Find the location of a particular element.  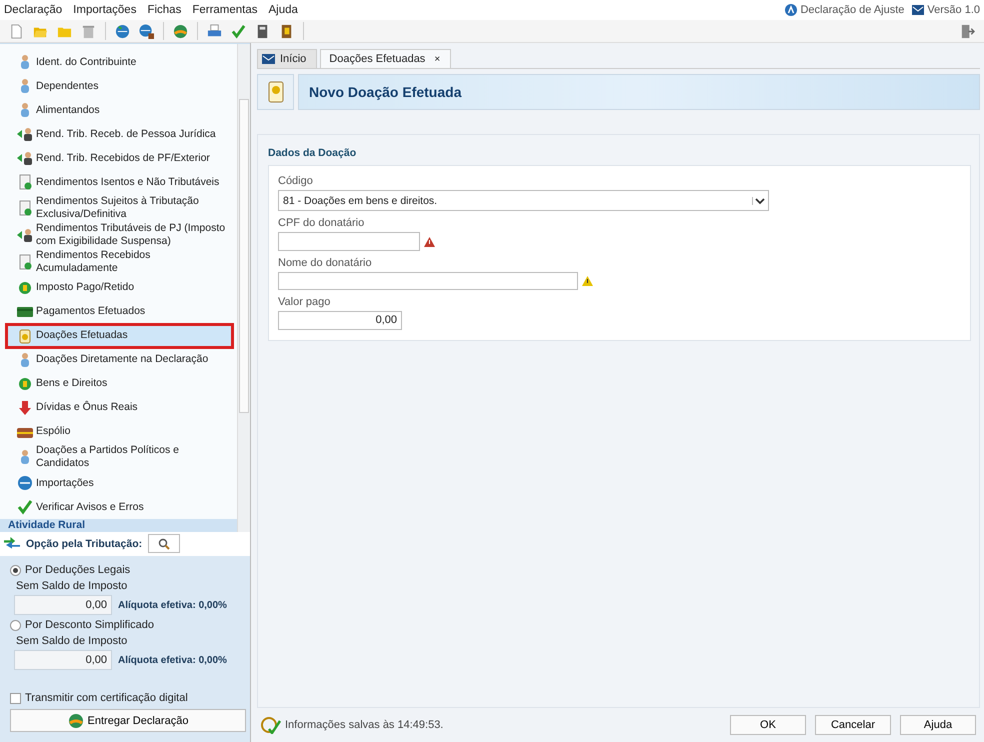

search-button is located at coordinates (164, 543).